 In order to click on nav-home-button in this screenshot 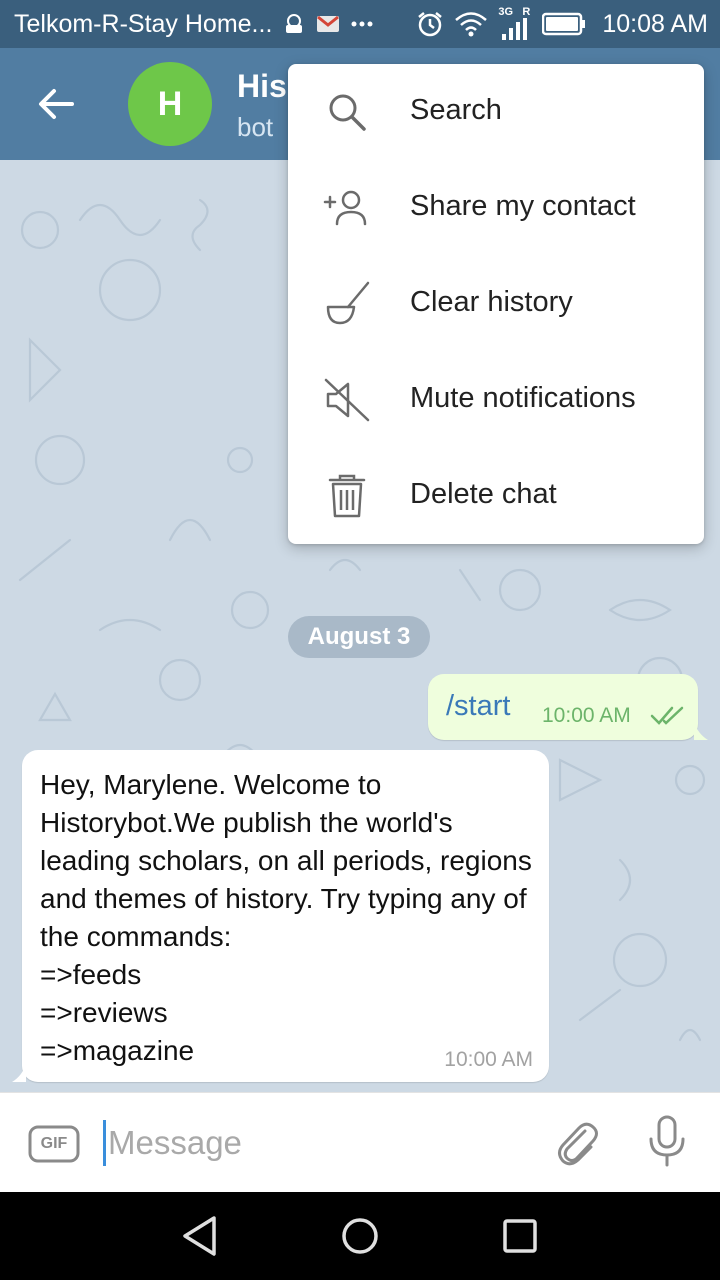, I will do `click(360, 1236)`.